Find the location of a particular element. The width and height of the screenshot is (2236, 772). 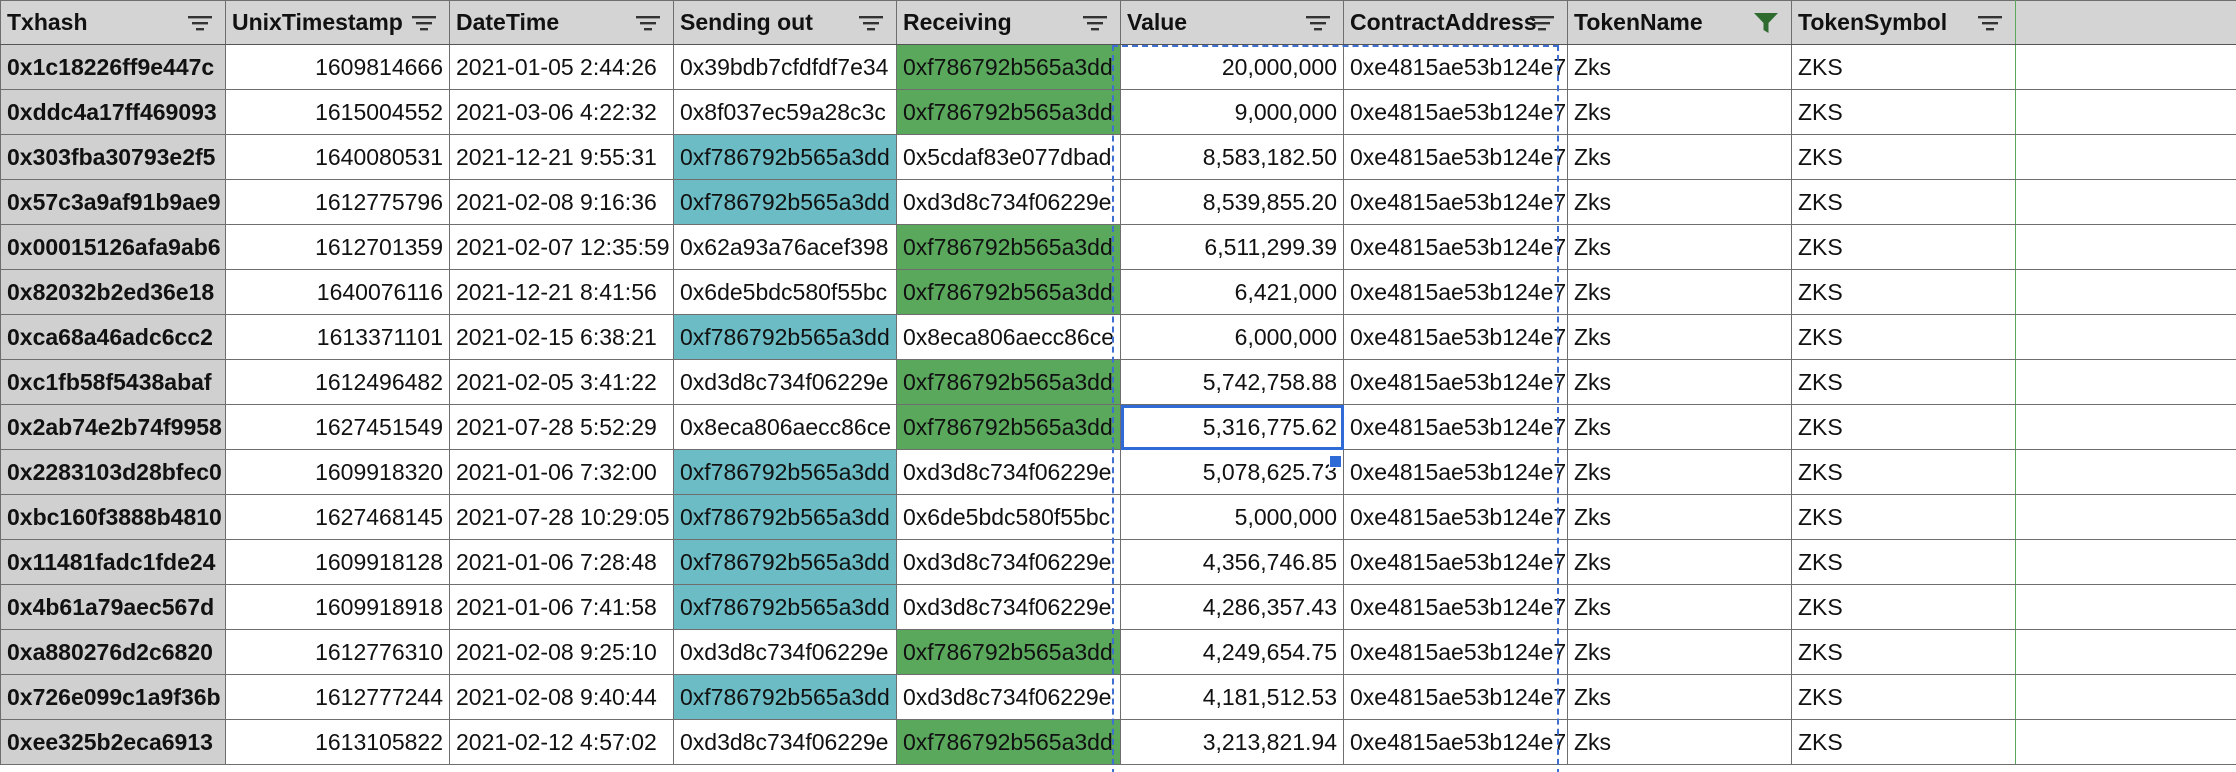

value-cell: 9,000,000 is located at coordinates (1232, 112).